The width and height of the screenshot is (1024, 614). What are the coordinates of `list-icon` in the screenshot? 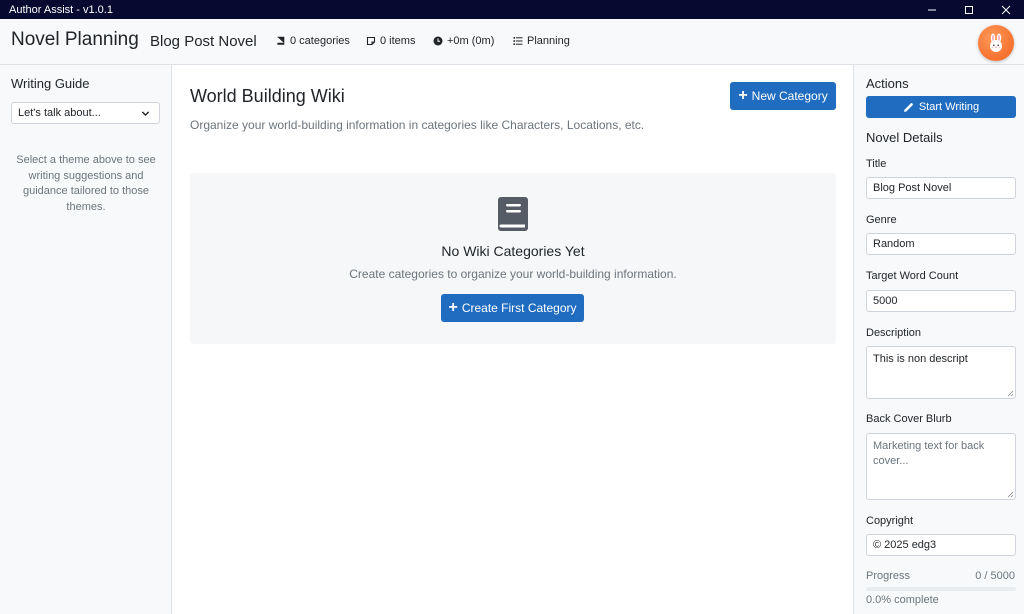 It's located at (518, 41).